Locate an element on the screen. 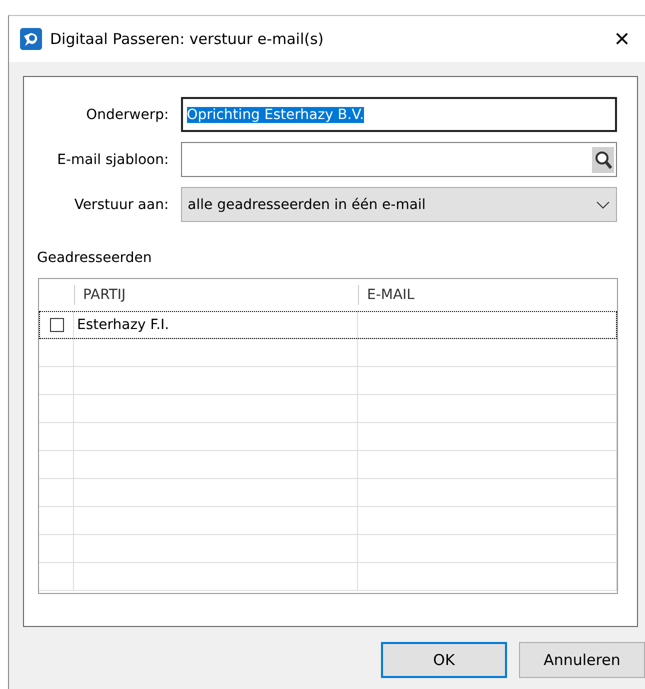 The height and width of the screenshot is (689, 645). field-label: E-mail sjabloon: is located at coordinates (113, 160).